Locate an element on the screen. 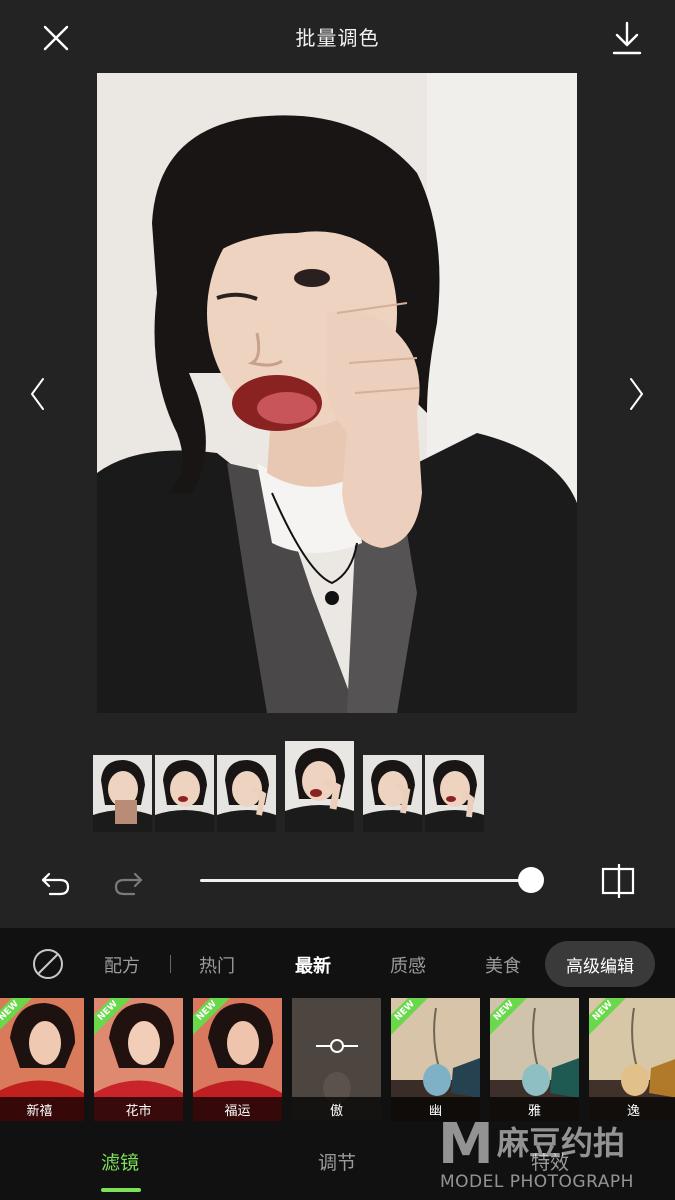 This screenshot has width=675, height=1200. page-title: 批量调色 is located at coordinates (337, 38).